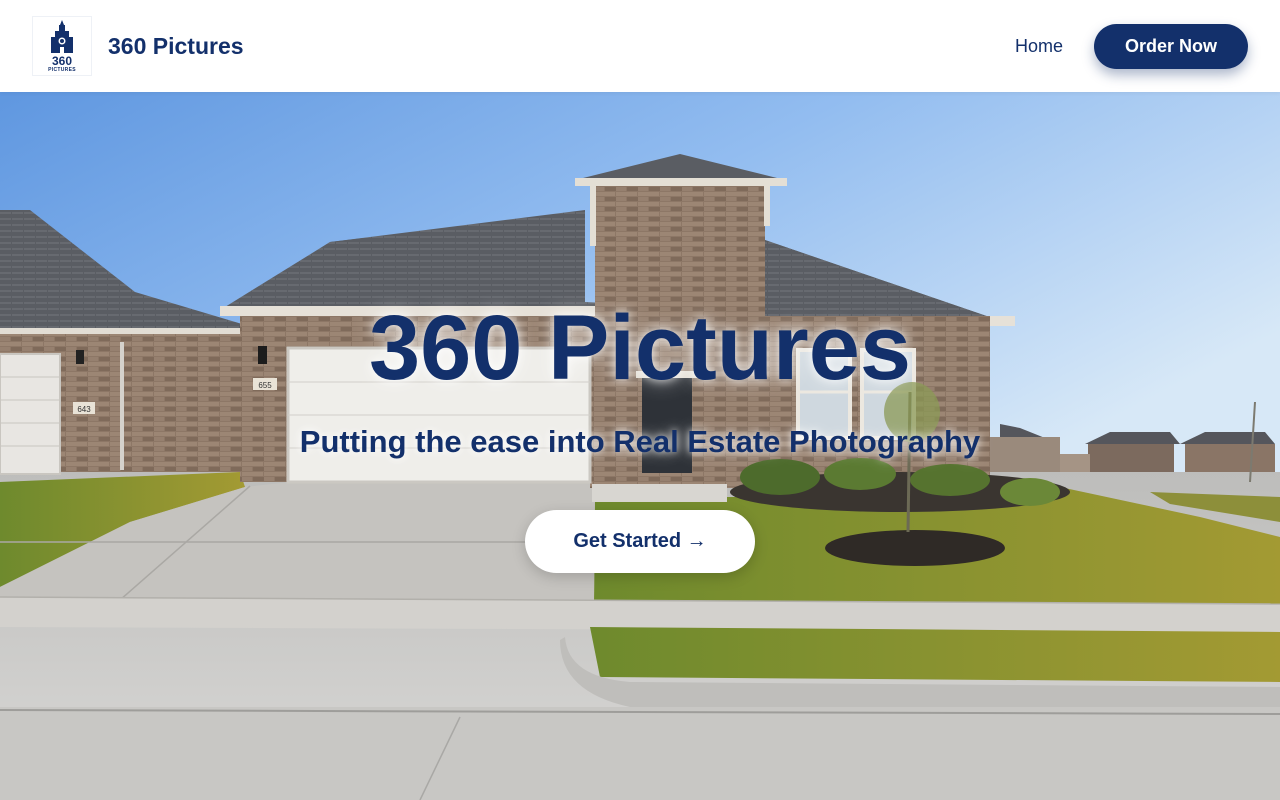 This screenshot has width=1280, height=800. I want to click on logo: 360 PICTURES, so click(62, 46).